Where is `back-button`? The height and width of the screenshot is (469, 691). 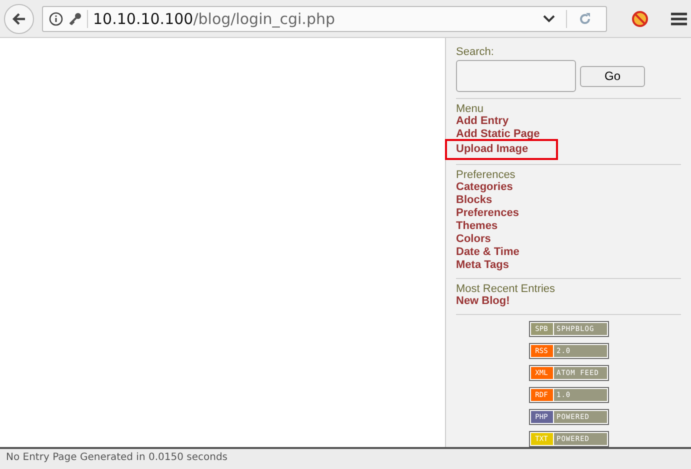 back-button is located at coordinates (19, 19).